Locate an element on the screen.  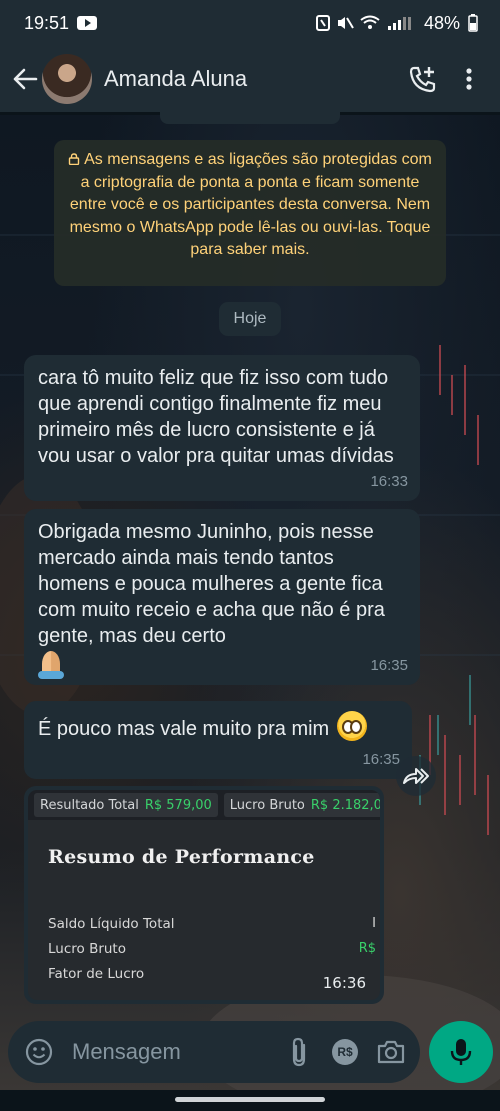
camera-button is located at coordinates (391, 1052).